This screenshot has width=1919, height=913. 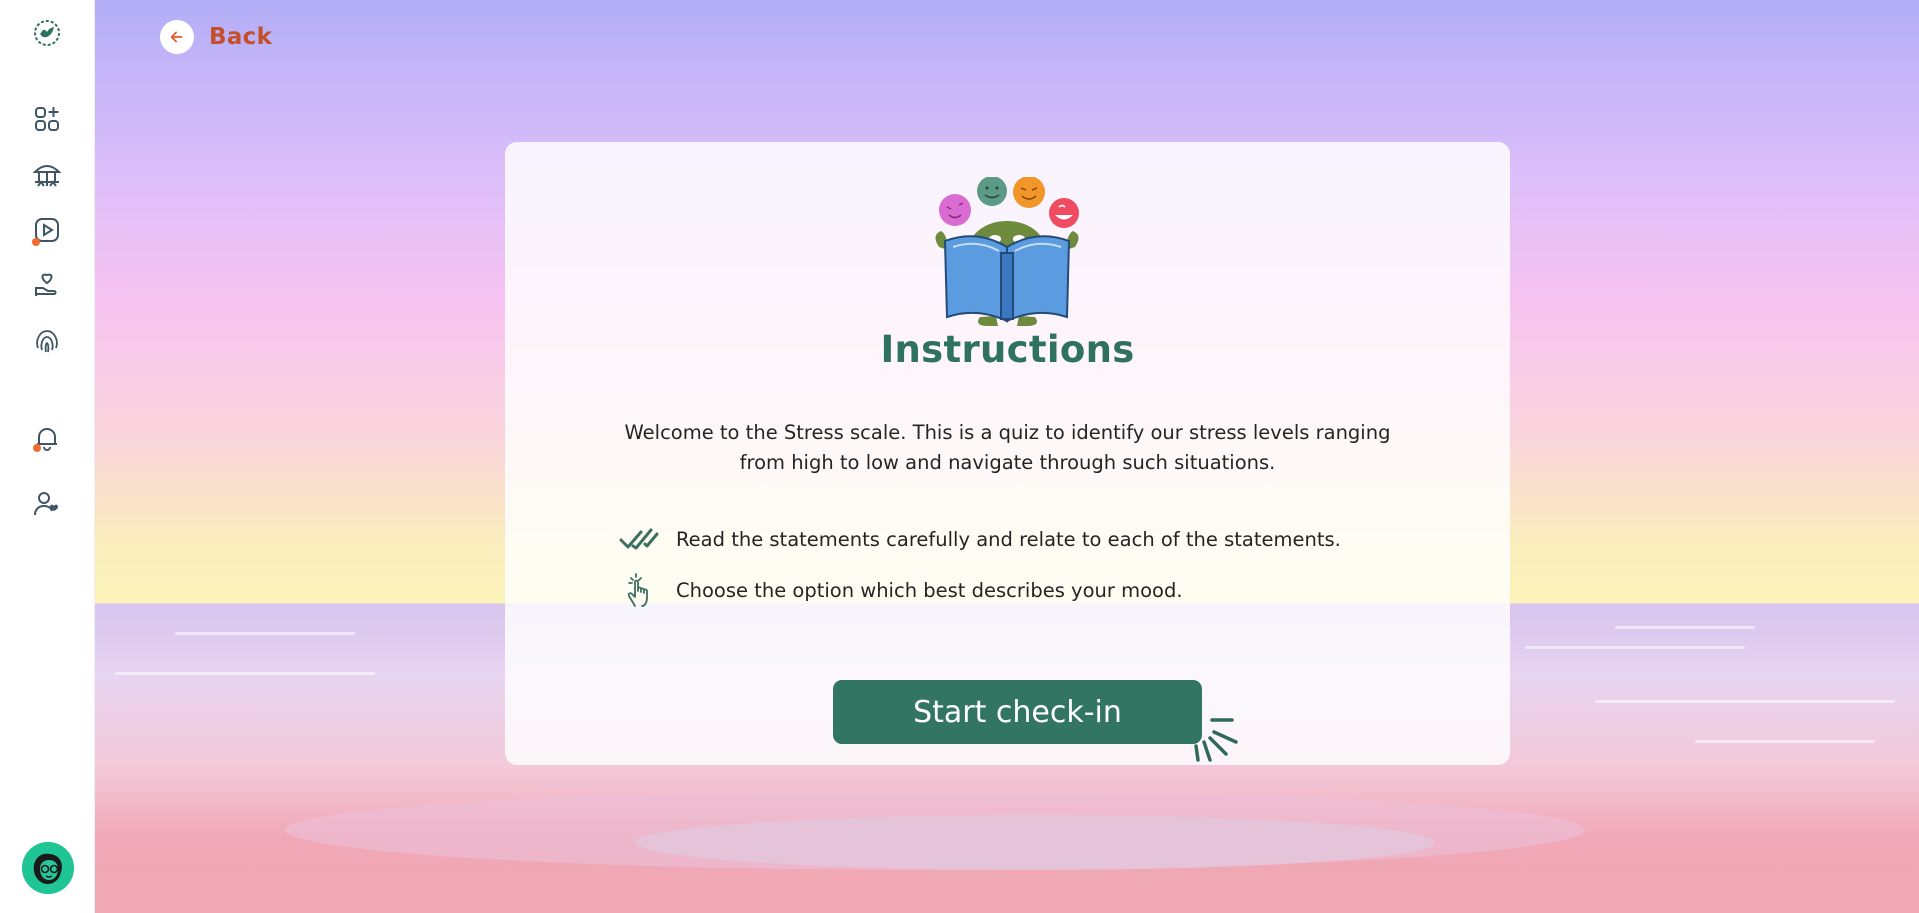 I want to click on bell-badge, so click(x=37, y=448).